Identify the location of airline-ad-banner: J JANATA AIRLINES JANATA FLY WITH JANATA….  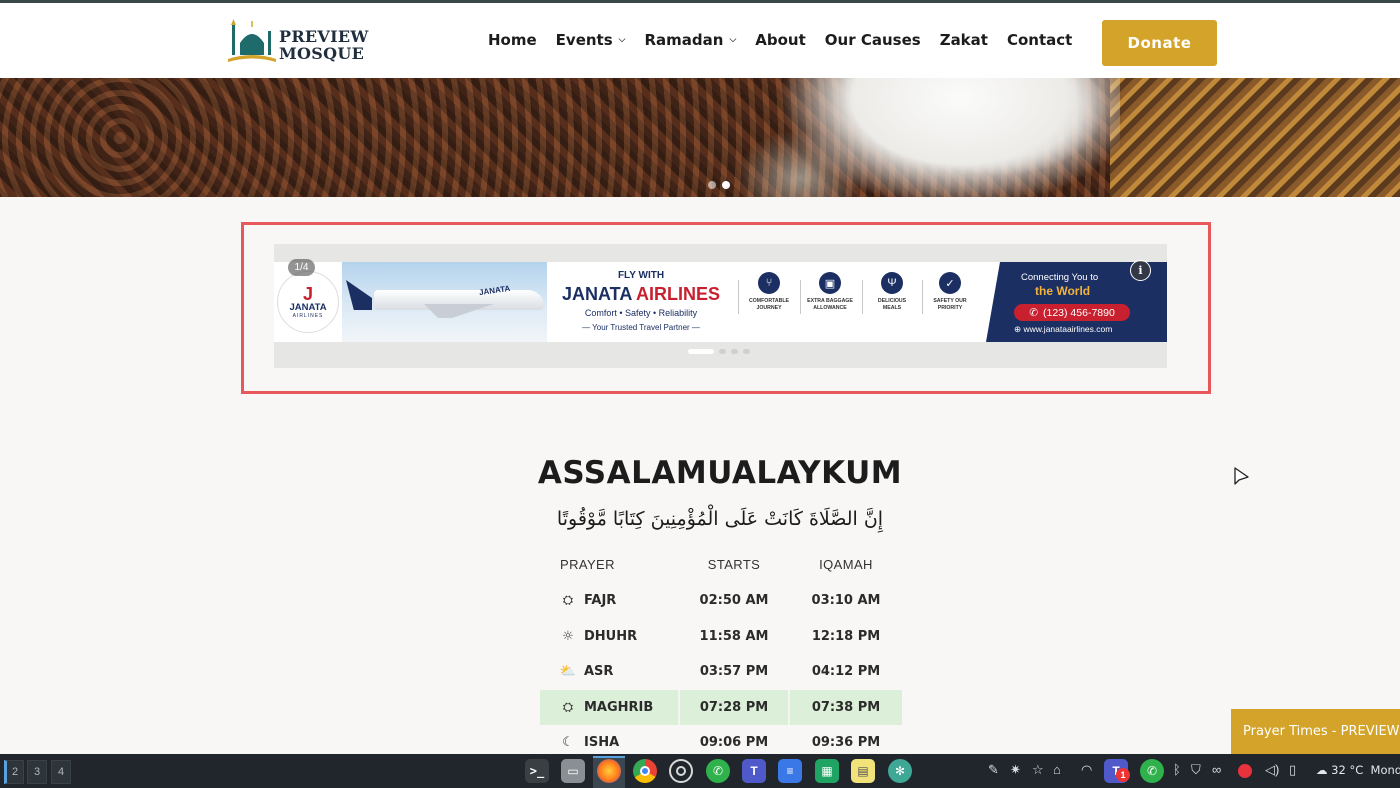
(720, 302).